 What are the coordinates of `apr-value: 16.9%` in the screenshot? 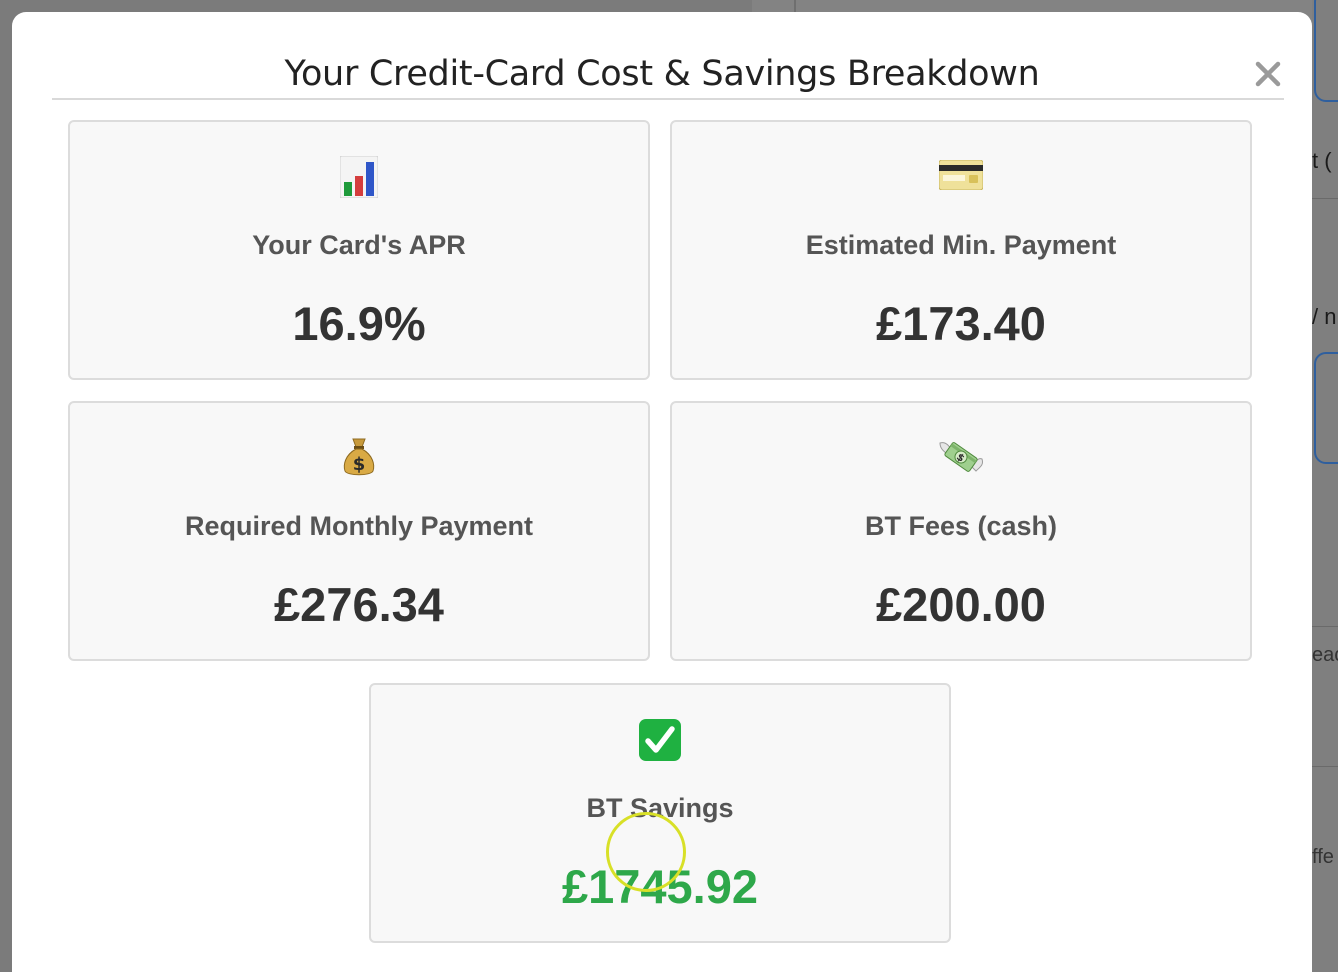 It's located at (359, 323).